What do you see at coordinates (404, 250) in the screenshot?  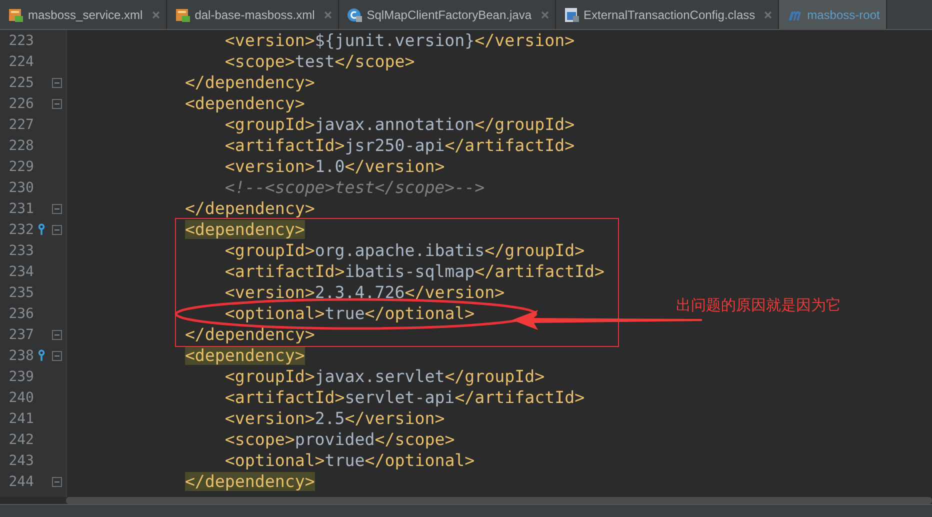 I see `code-line: <groupId>org.apache.ibatis</groupId>` at bounding box center [404, 250].